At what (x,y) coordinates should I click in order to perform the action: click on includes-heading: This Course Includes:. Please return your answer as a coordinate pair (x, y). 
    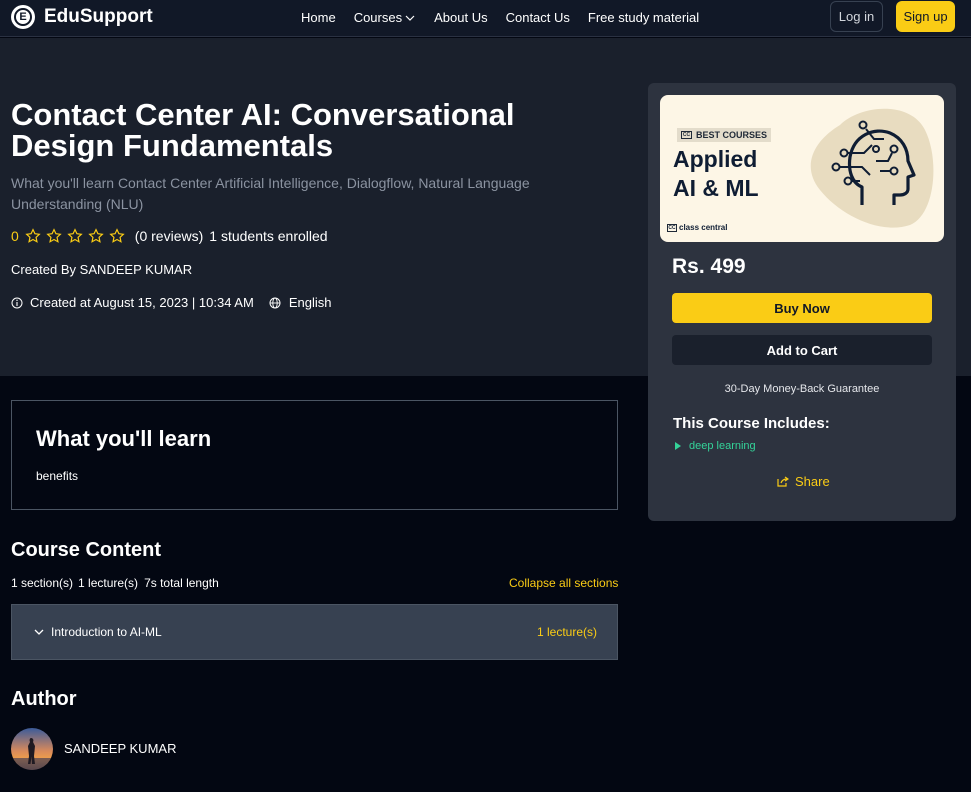
    Looking at the image, I should click on (751, 423).